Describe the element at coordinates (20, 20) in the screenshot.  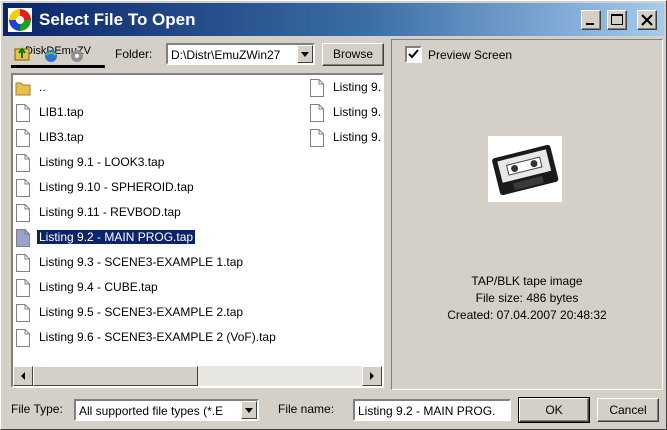
I see `app-icon` at that location.